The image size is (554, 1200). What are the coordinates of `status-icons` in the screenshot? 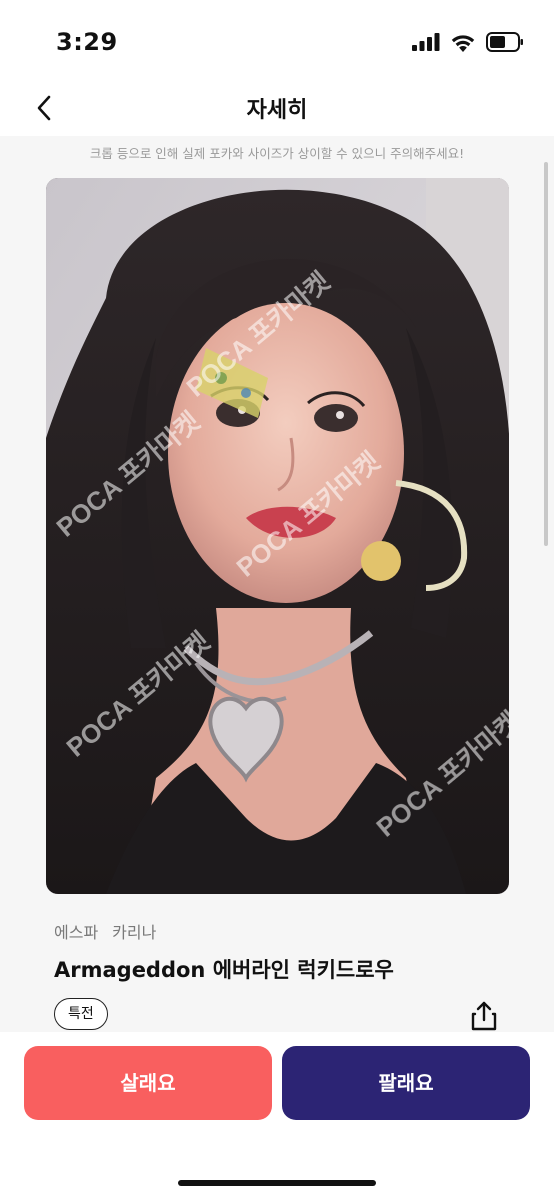 It's located at (468, 44).